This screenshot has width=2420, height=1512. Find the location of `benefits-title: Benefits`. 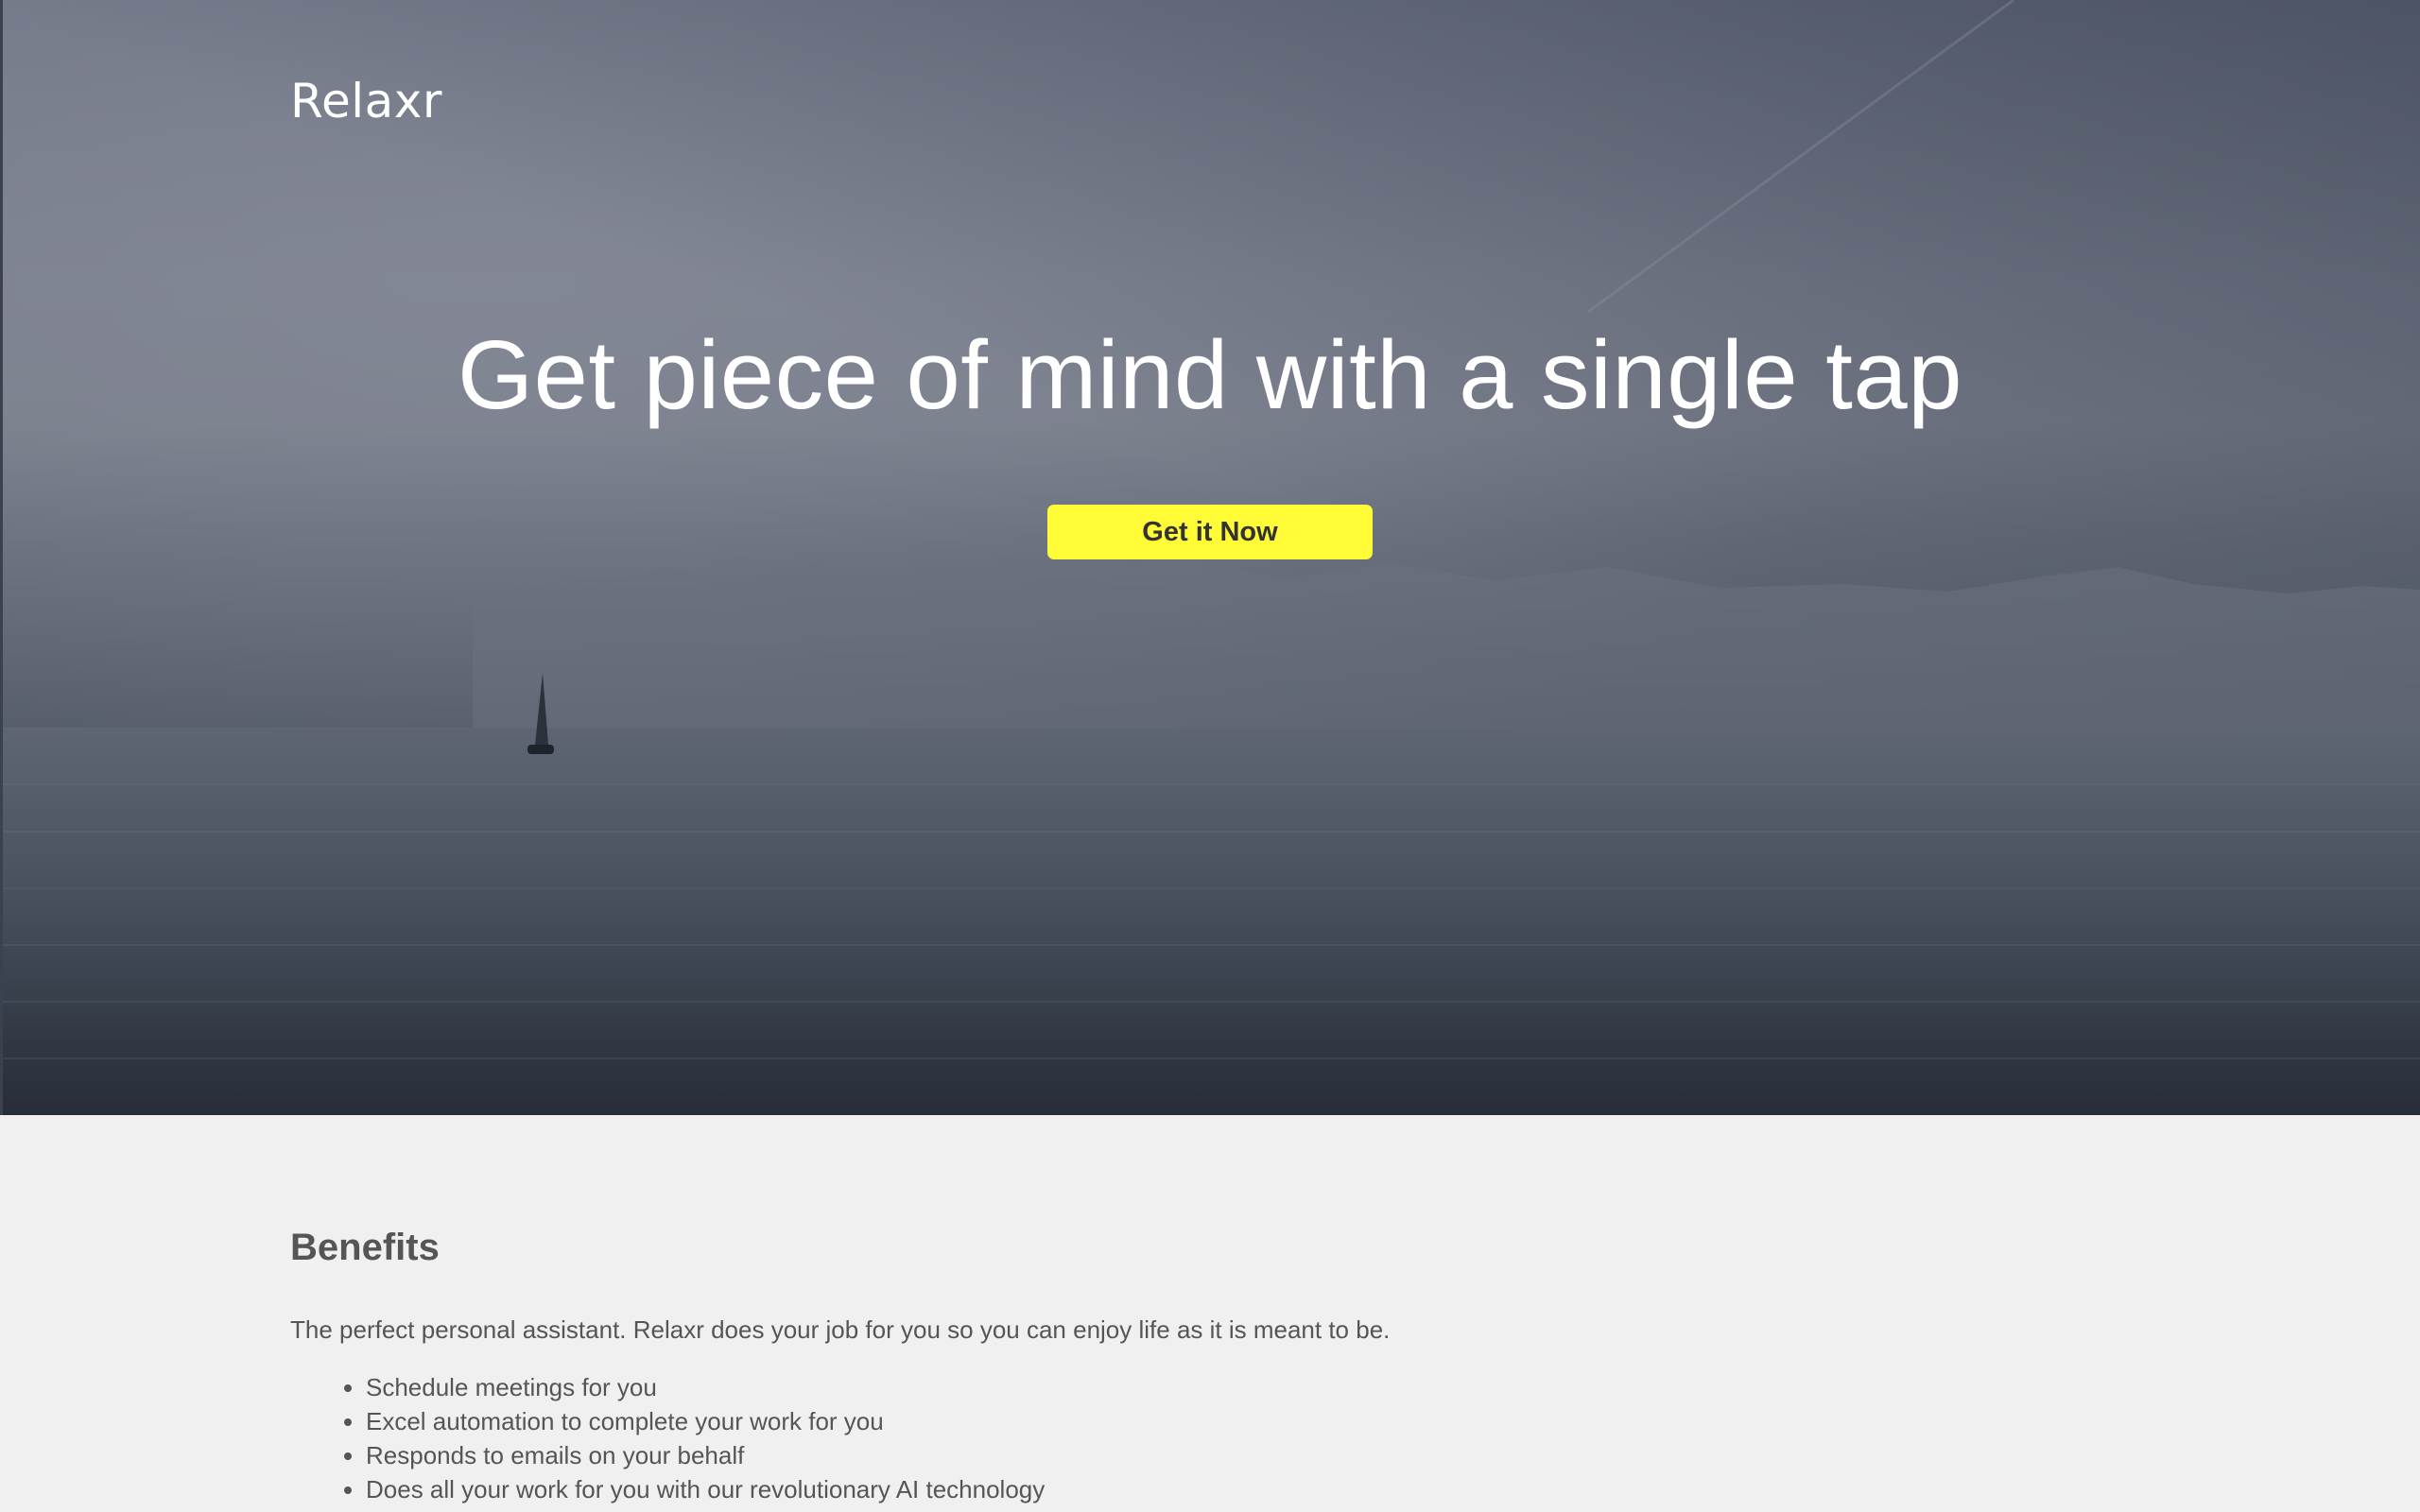

benefits-title: Benefits is located at coordinates (365, 1247).